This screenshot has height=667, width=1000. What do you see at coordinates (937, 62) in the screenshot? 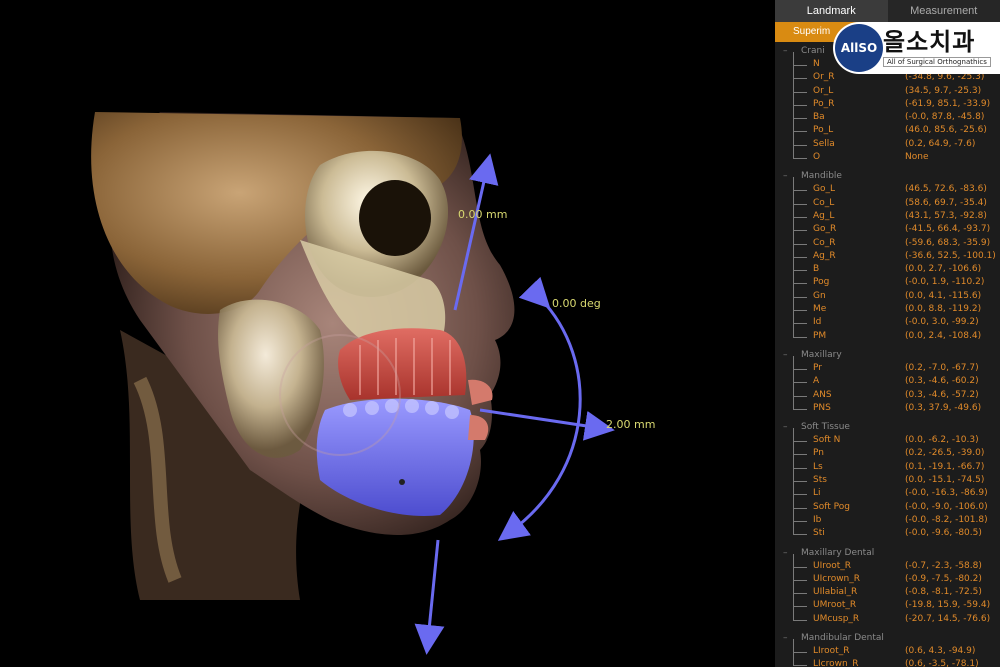
I see `logo-subtitle: All of Surgical Orthognathics` at bounding box center [937, 62].